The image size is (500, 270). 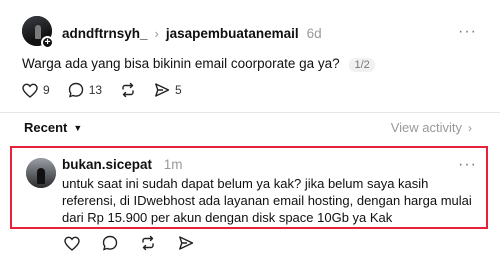 What do you see at coordinates (107, 164) in the screenshot?
I see `reply-username: bukan.sicepat` at bounding box center [107, 164].